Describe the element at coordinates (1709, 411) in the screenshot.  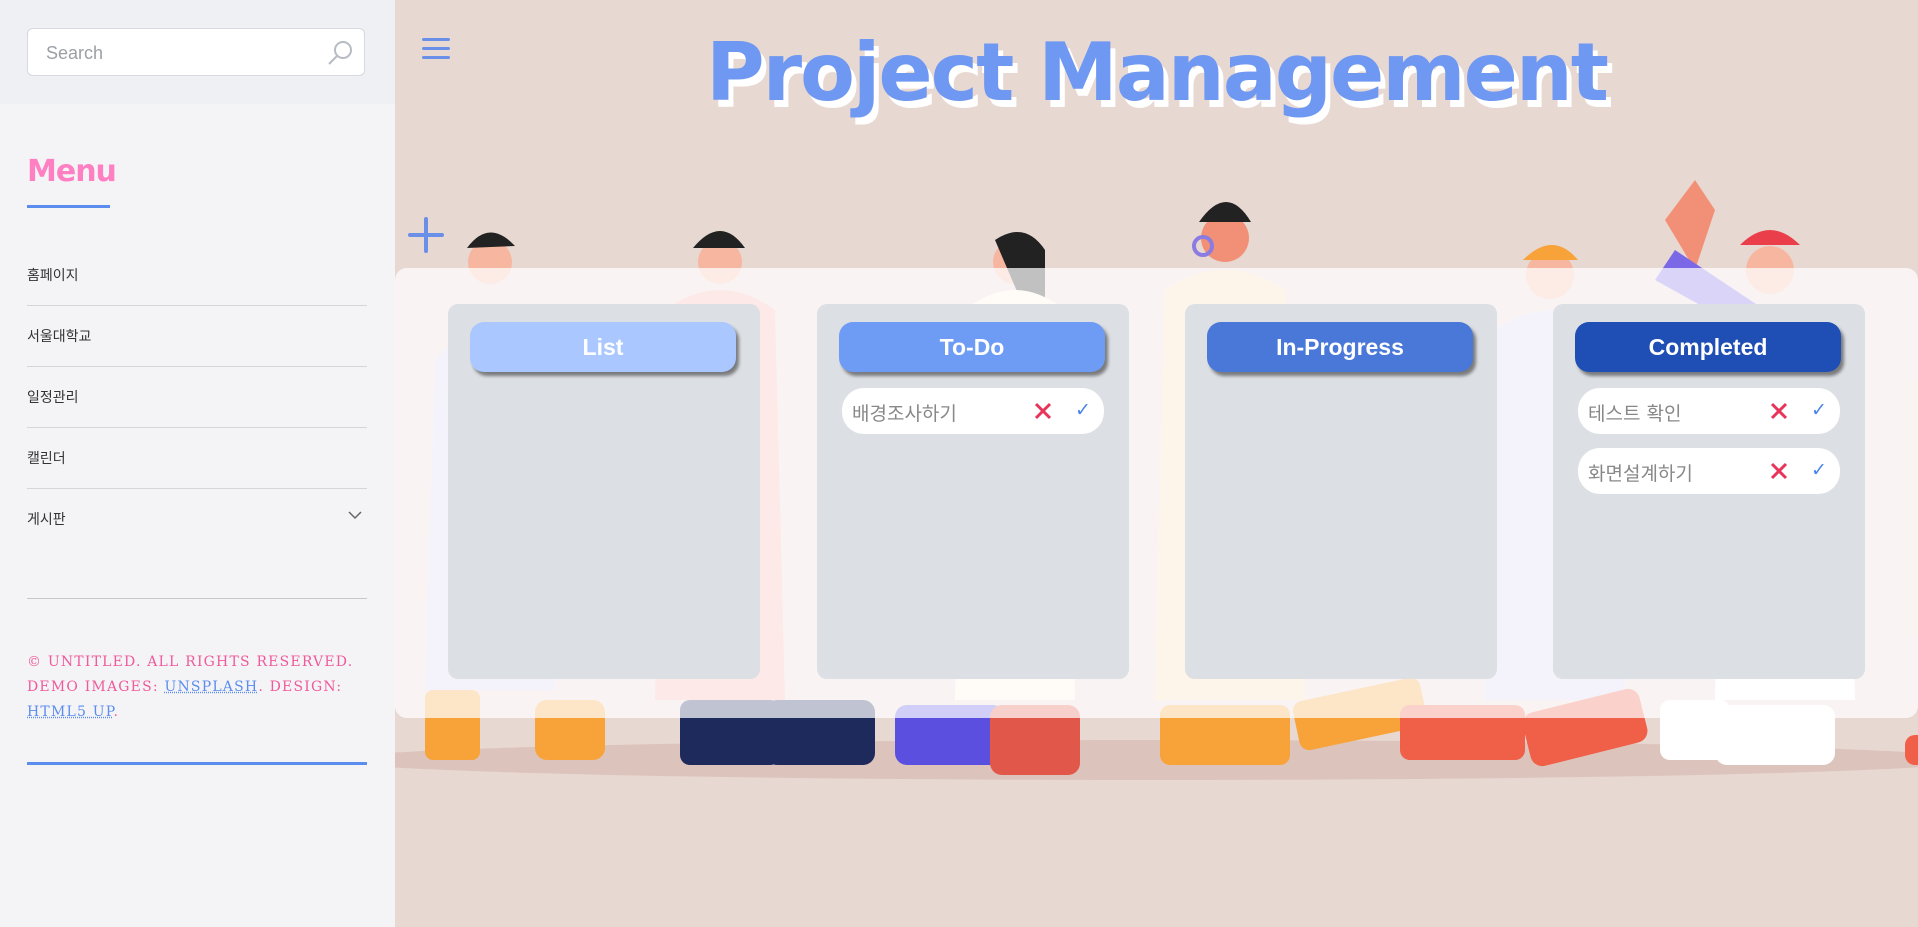
I see `task-card: 테스트 확인 ✓` at that location.